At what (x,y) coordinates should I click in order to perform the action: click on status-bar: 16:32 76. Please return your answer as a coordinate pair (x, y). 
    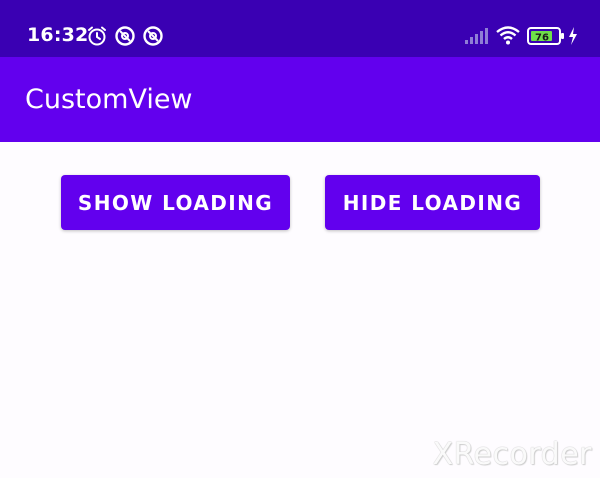
    Looking at the image, I should click on (300, 28).